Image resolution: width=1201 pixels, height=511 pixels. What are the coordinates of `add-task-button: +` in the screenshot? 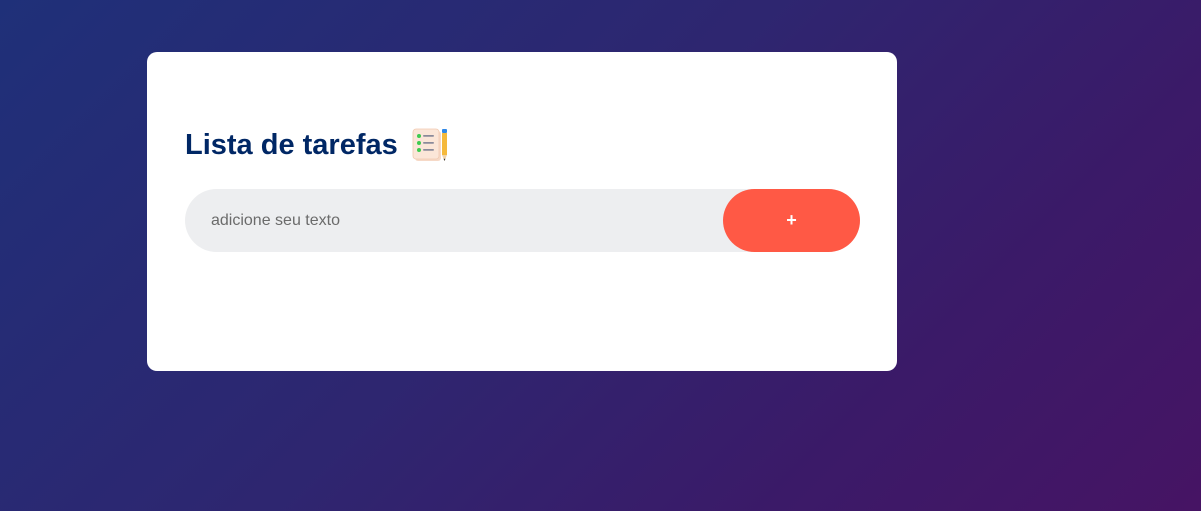 It's located at (791, 220).